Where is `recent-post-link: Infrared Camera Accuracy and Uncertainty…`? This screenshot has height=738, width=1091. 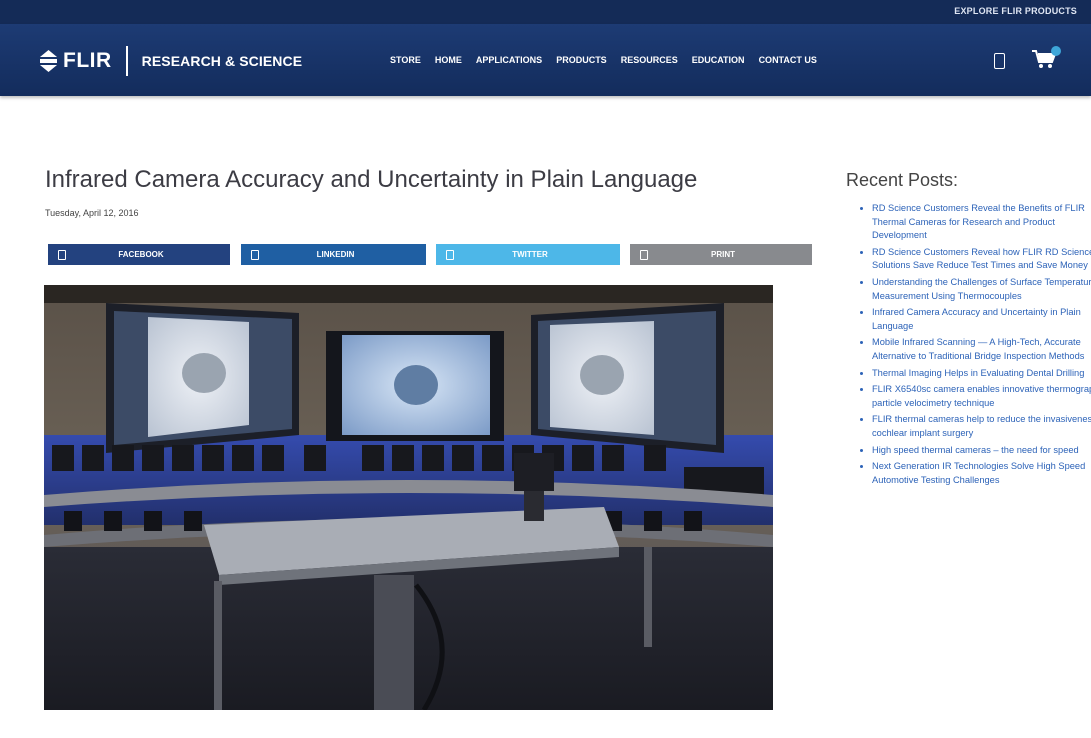 recent-post-link: Infrared Camera Accuracy and Uncertainty… is located at coordinates (981, 319).